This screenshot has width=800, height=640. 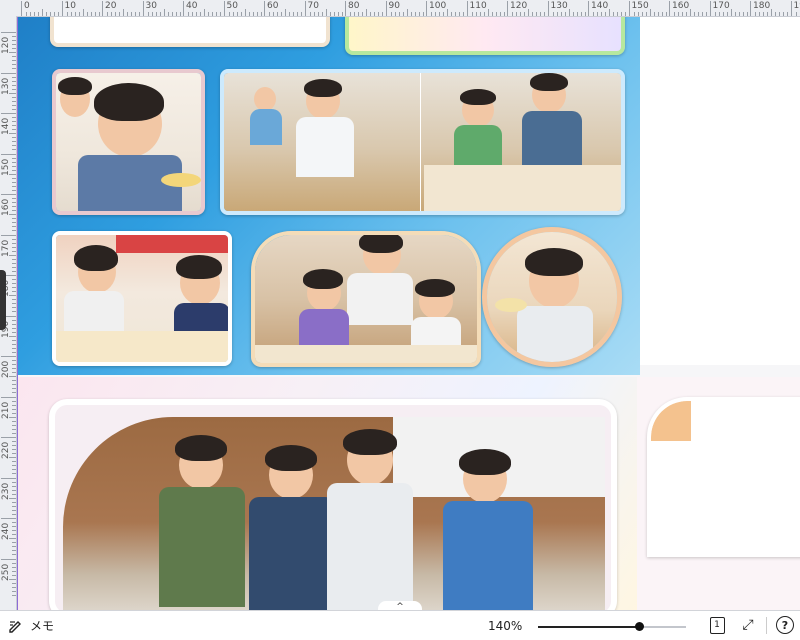 I want to click on fullscreen-button: ⤢, so click(x=748, y=625).